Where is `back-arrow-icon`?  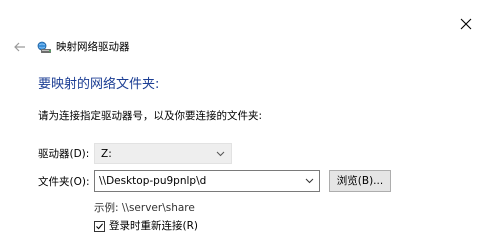 back-arrow-icon is located at coordinates (19, 47).